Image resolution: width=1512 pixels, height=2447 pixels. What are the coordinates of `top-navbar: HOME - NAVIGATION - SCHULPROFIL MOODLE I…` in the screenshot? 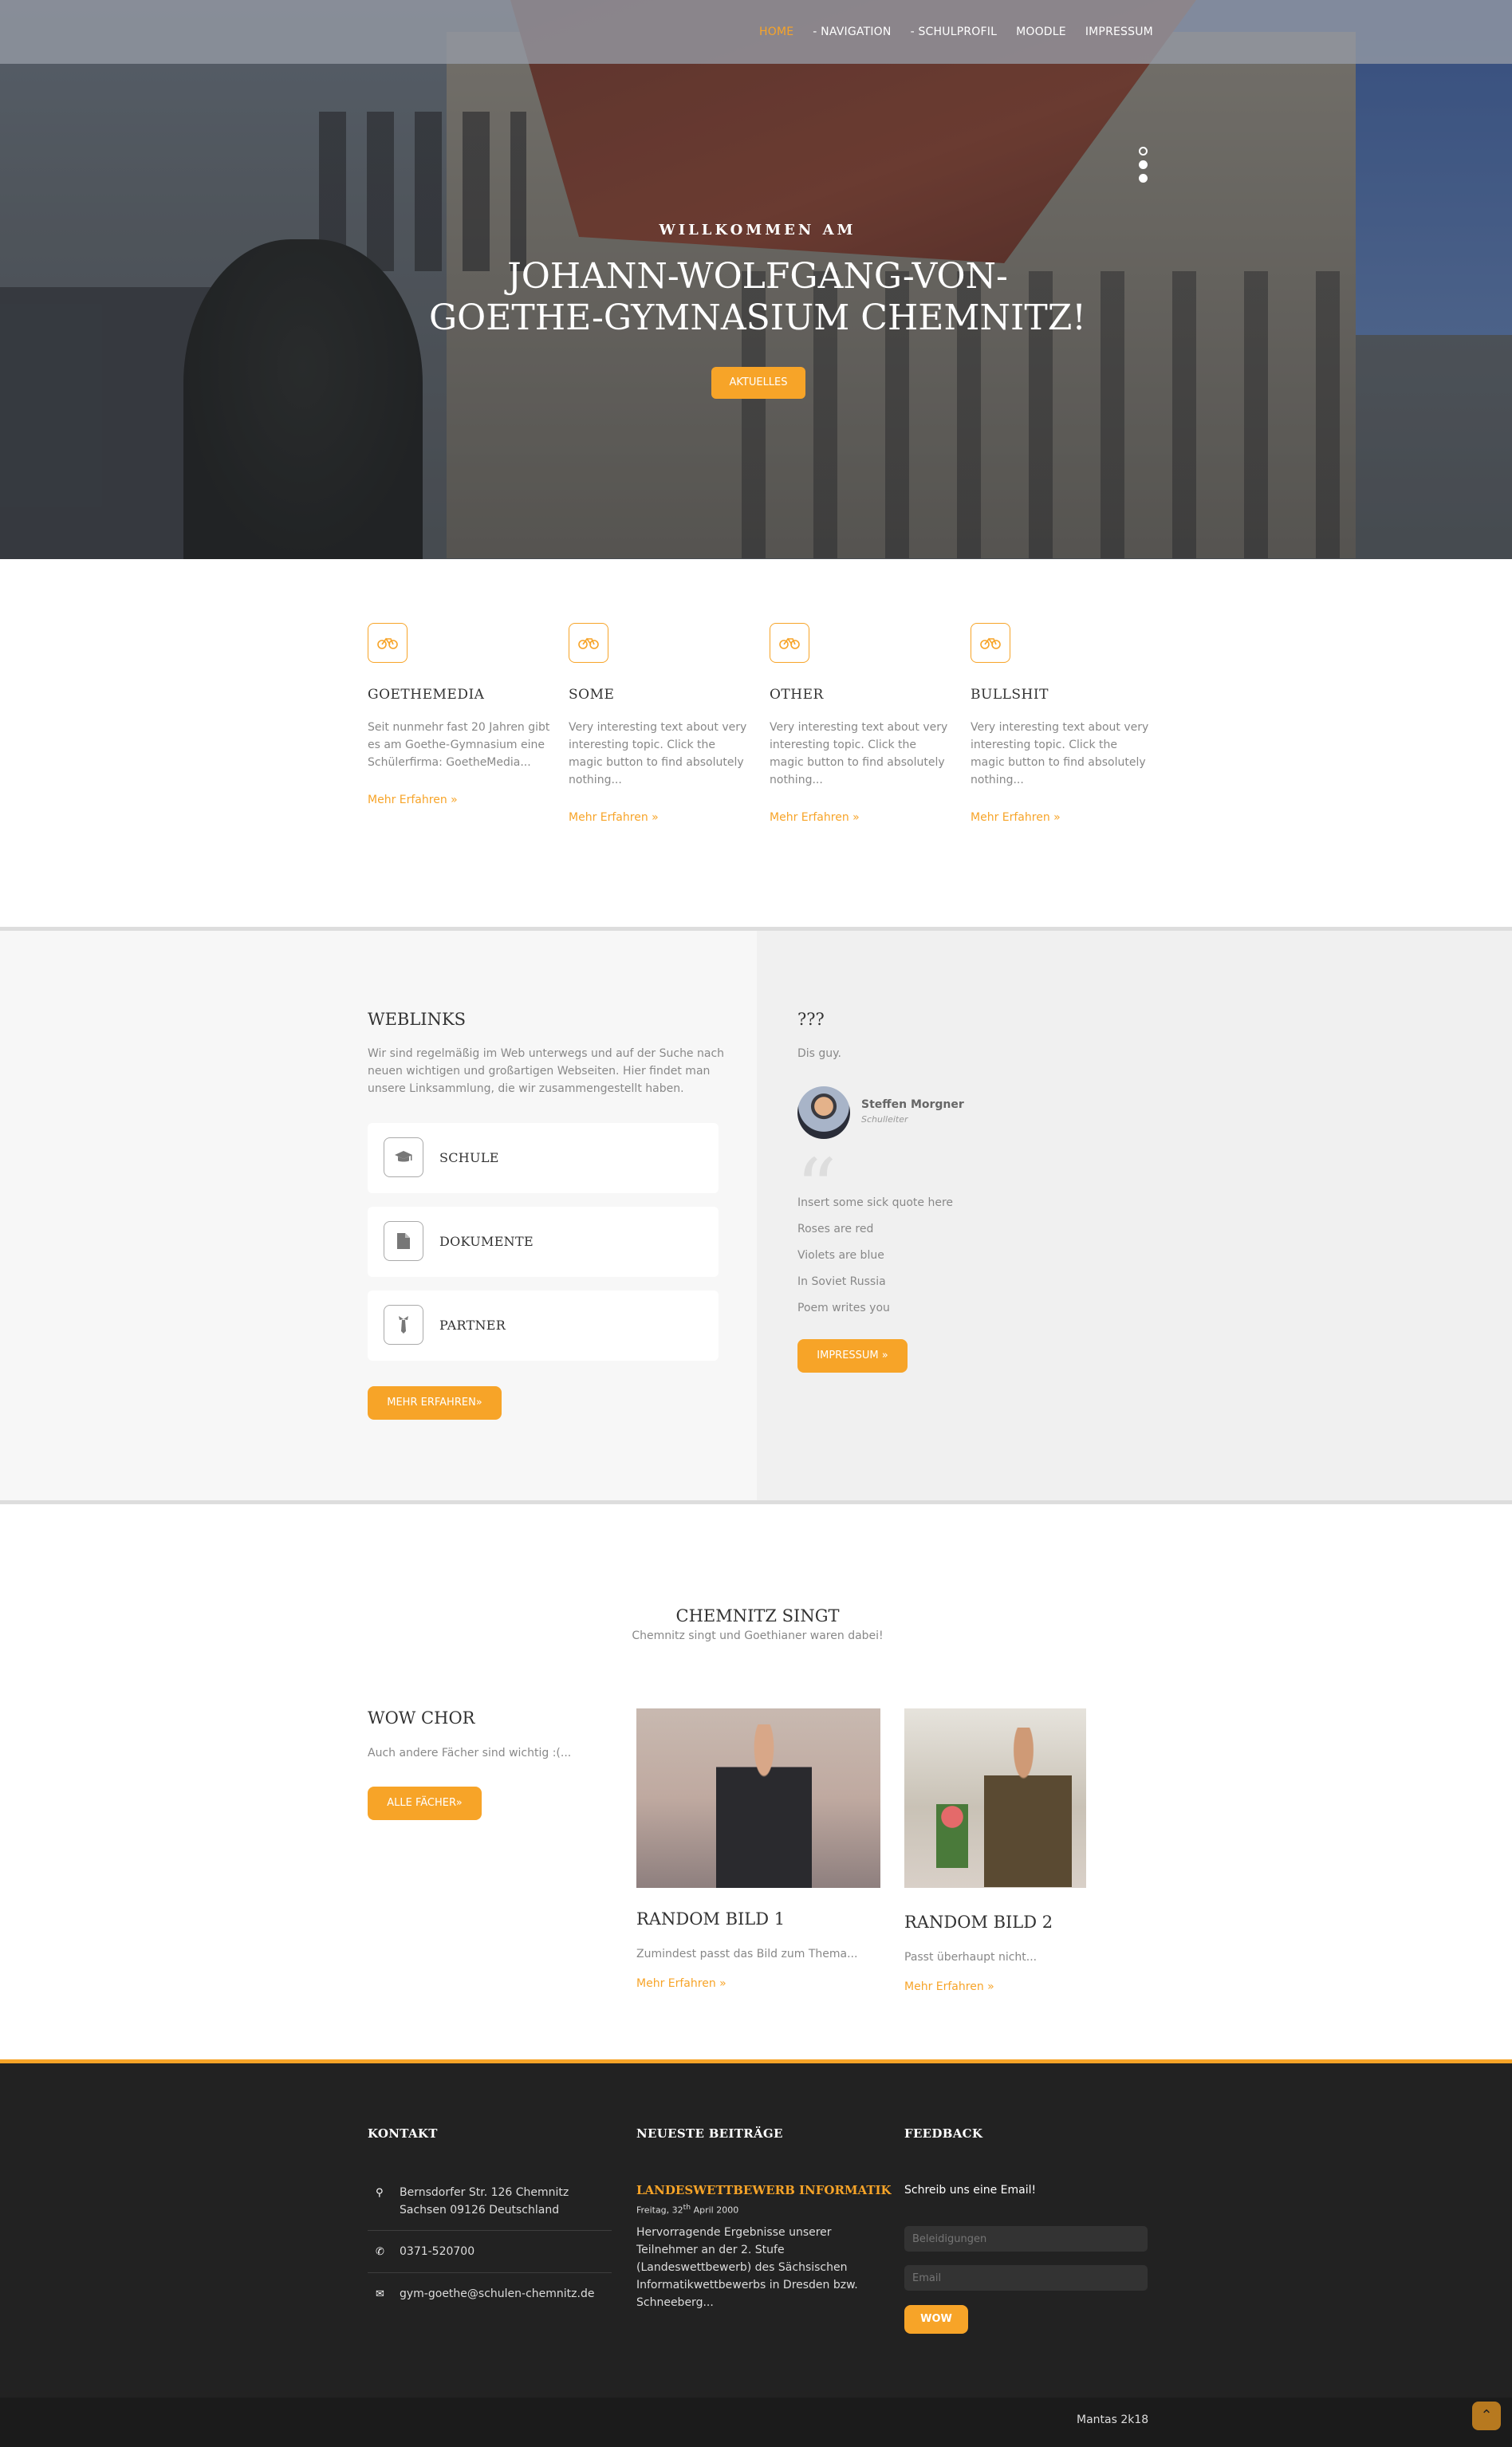 It's located at (756, 32).